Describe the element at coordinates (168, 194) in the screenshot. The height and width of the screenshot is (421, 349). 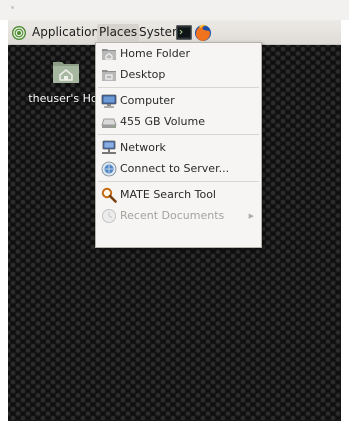
I see `menu-item-label: MATE Search Tool` at that location.